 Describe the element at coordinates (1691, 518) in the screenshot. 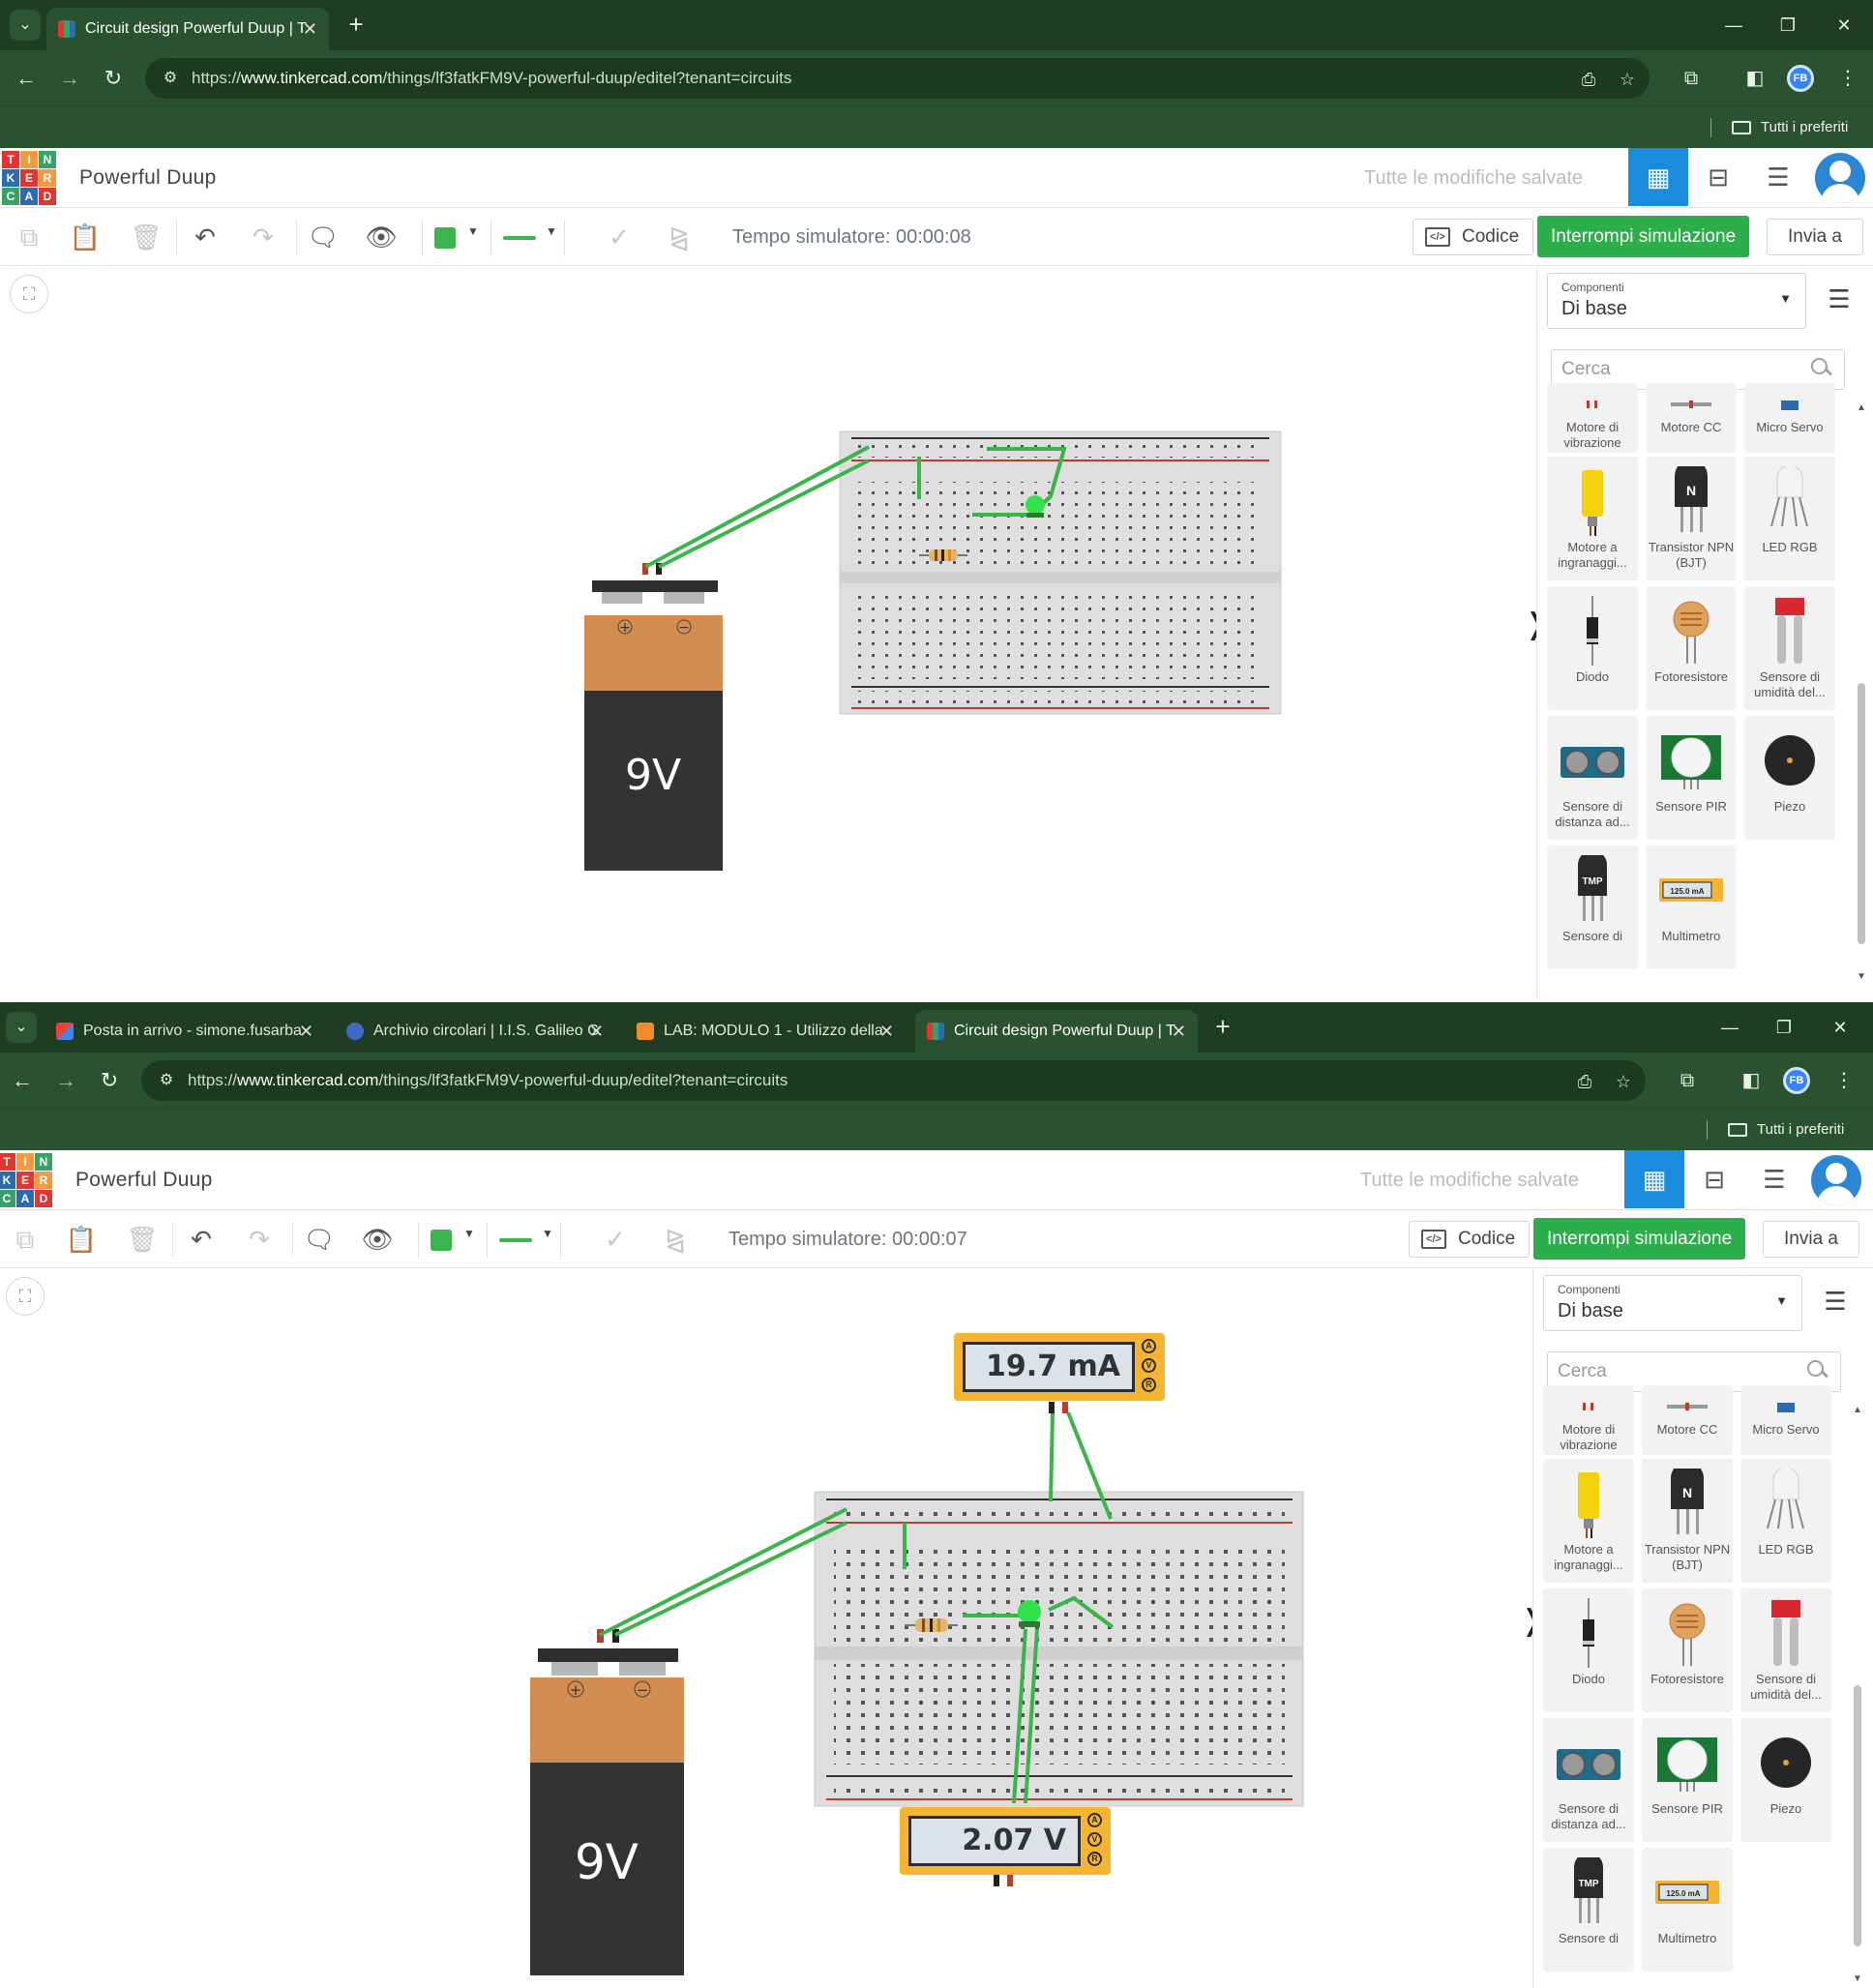

I see `component-tile: N Transistor NPN (BJT)` at that location.